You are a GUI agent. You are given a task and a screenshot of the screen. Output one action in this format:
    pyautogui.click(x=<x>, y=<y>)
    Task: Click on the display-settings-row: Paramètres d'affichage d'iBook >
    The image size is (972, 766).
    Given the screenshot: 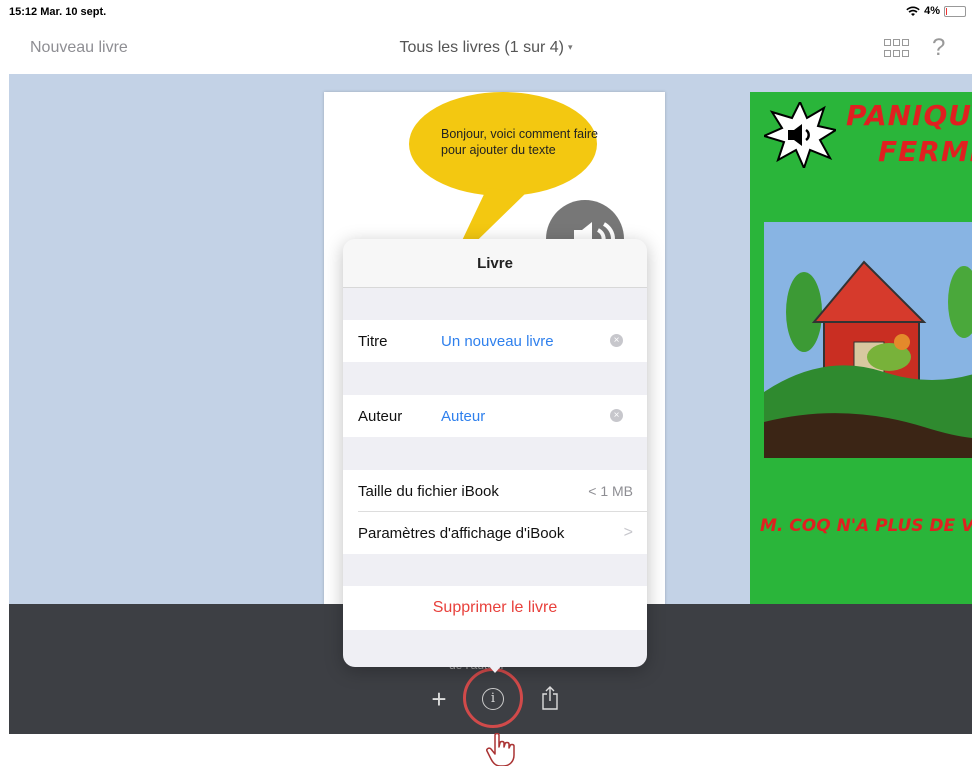 What is the action you would take?
    pyautogui.click(x=495, y=533)
    